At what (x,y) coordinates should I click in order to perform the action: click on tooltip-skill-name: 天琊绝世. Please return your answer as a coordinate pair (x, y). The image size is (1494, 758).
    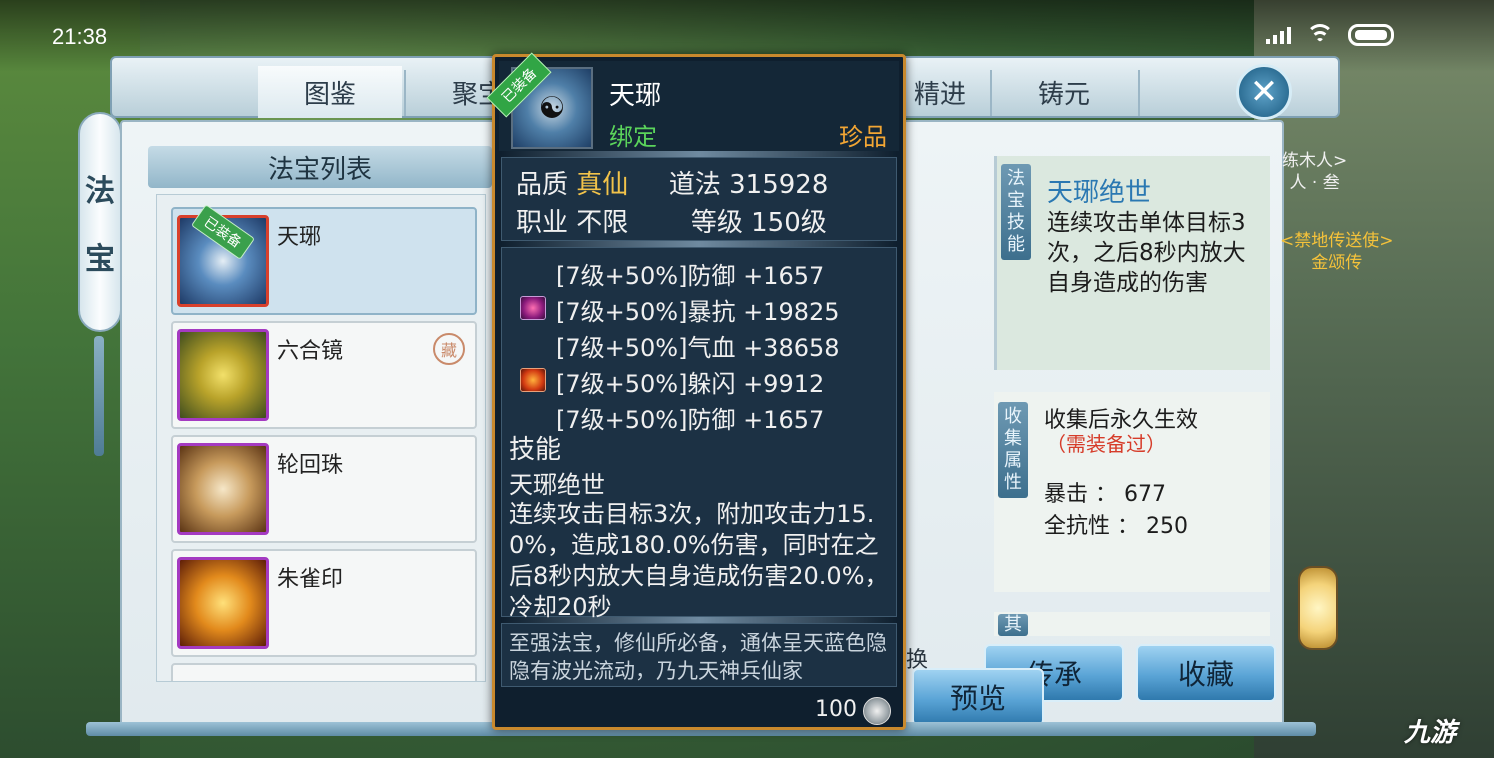
    Looking at the image, I should click on (557, 485).